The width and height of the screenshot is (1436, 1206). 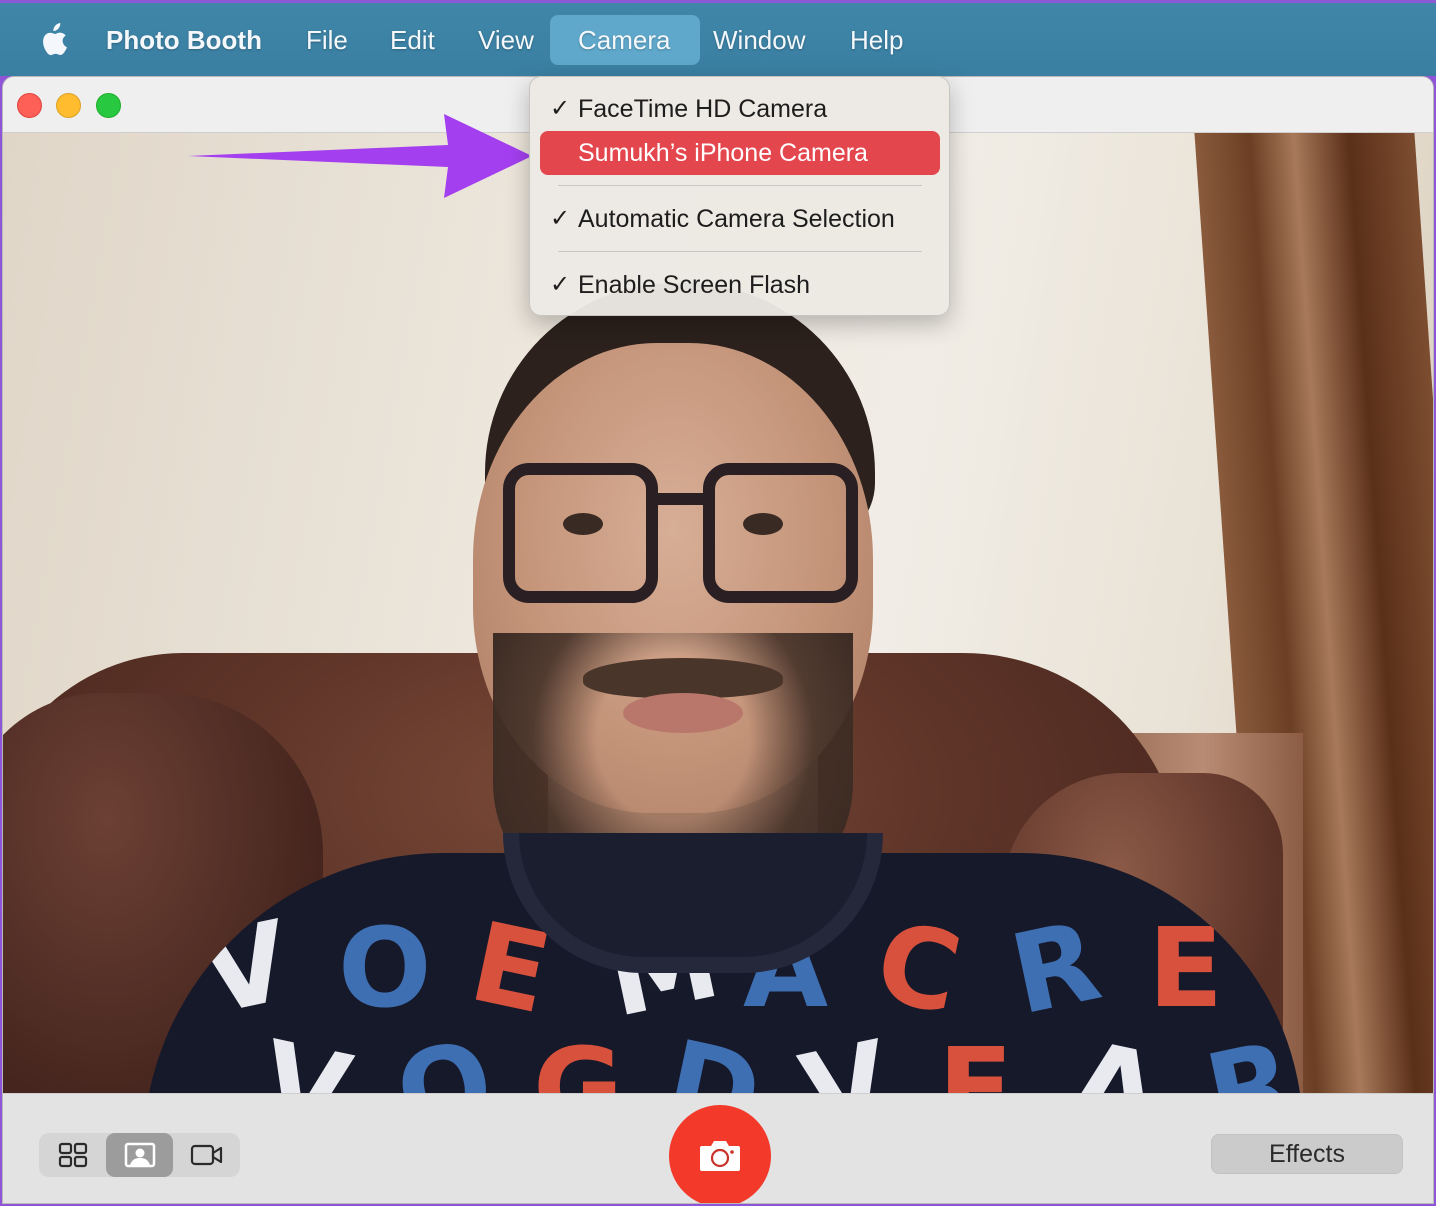 I want to click on menu-item-label: FaceTime HD Camera, so click(x=703, y=109).